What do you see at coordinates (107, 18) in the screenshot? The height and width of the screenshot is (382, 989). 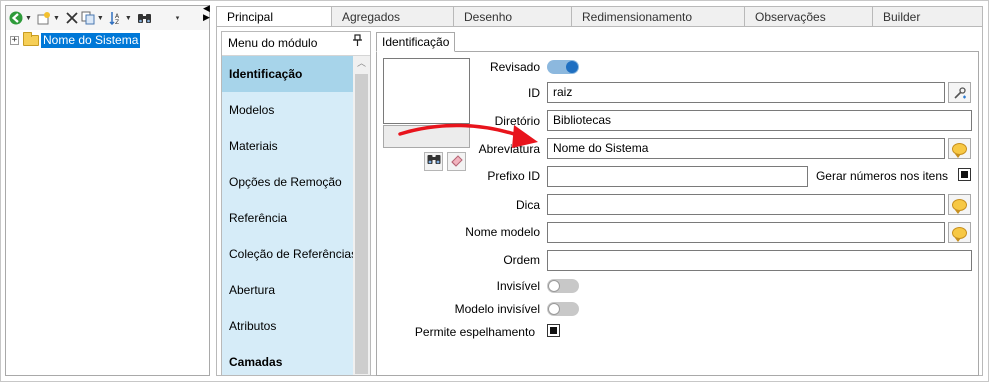 I see `tree-toolbar: ▼ ▼ ▼ AZ ▼ ▾` at bounding box center [107, 18].